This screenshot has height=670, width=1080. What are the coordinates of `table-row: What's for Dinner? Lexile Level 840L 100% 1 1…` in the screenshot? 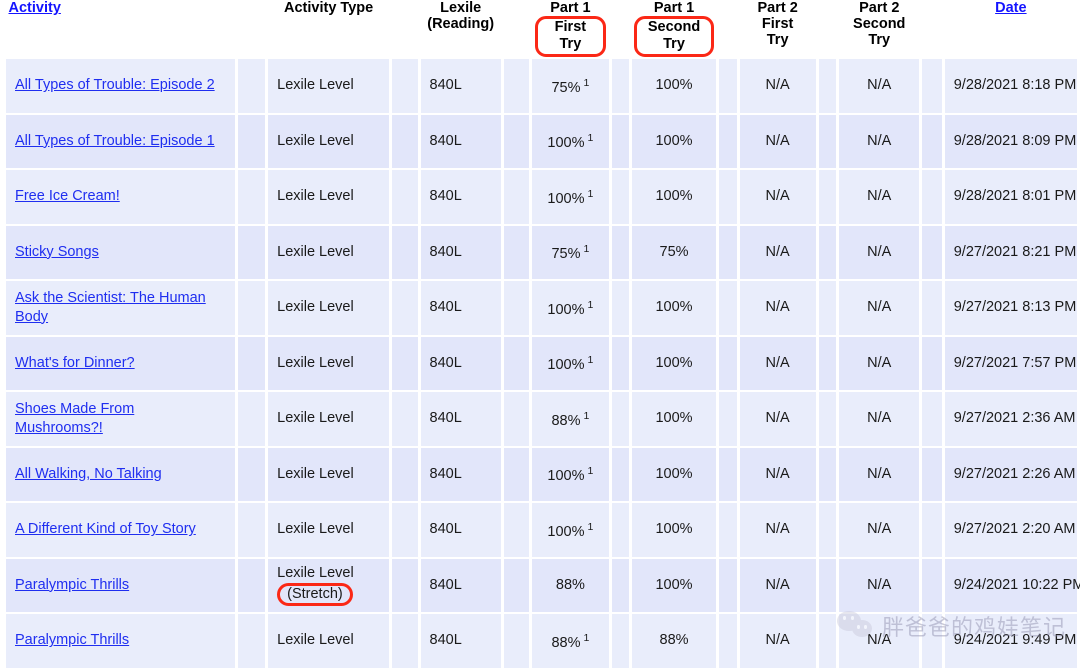 It's located at (541, 363).